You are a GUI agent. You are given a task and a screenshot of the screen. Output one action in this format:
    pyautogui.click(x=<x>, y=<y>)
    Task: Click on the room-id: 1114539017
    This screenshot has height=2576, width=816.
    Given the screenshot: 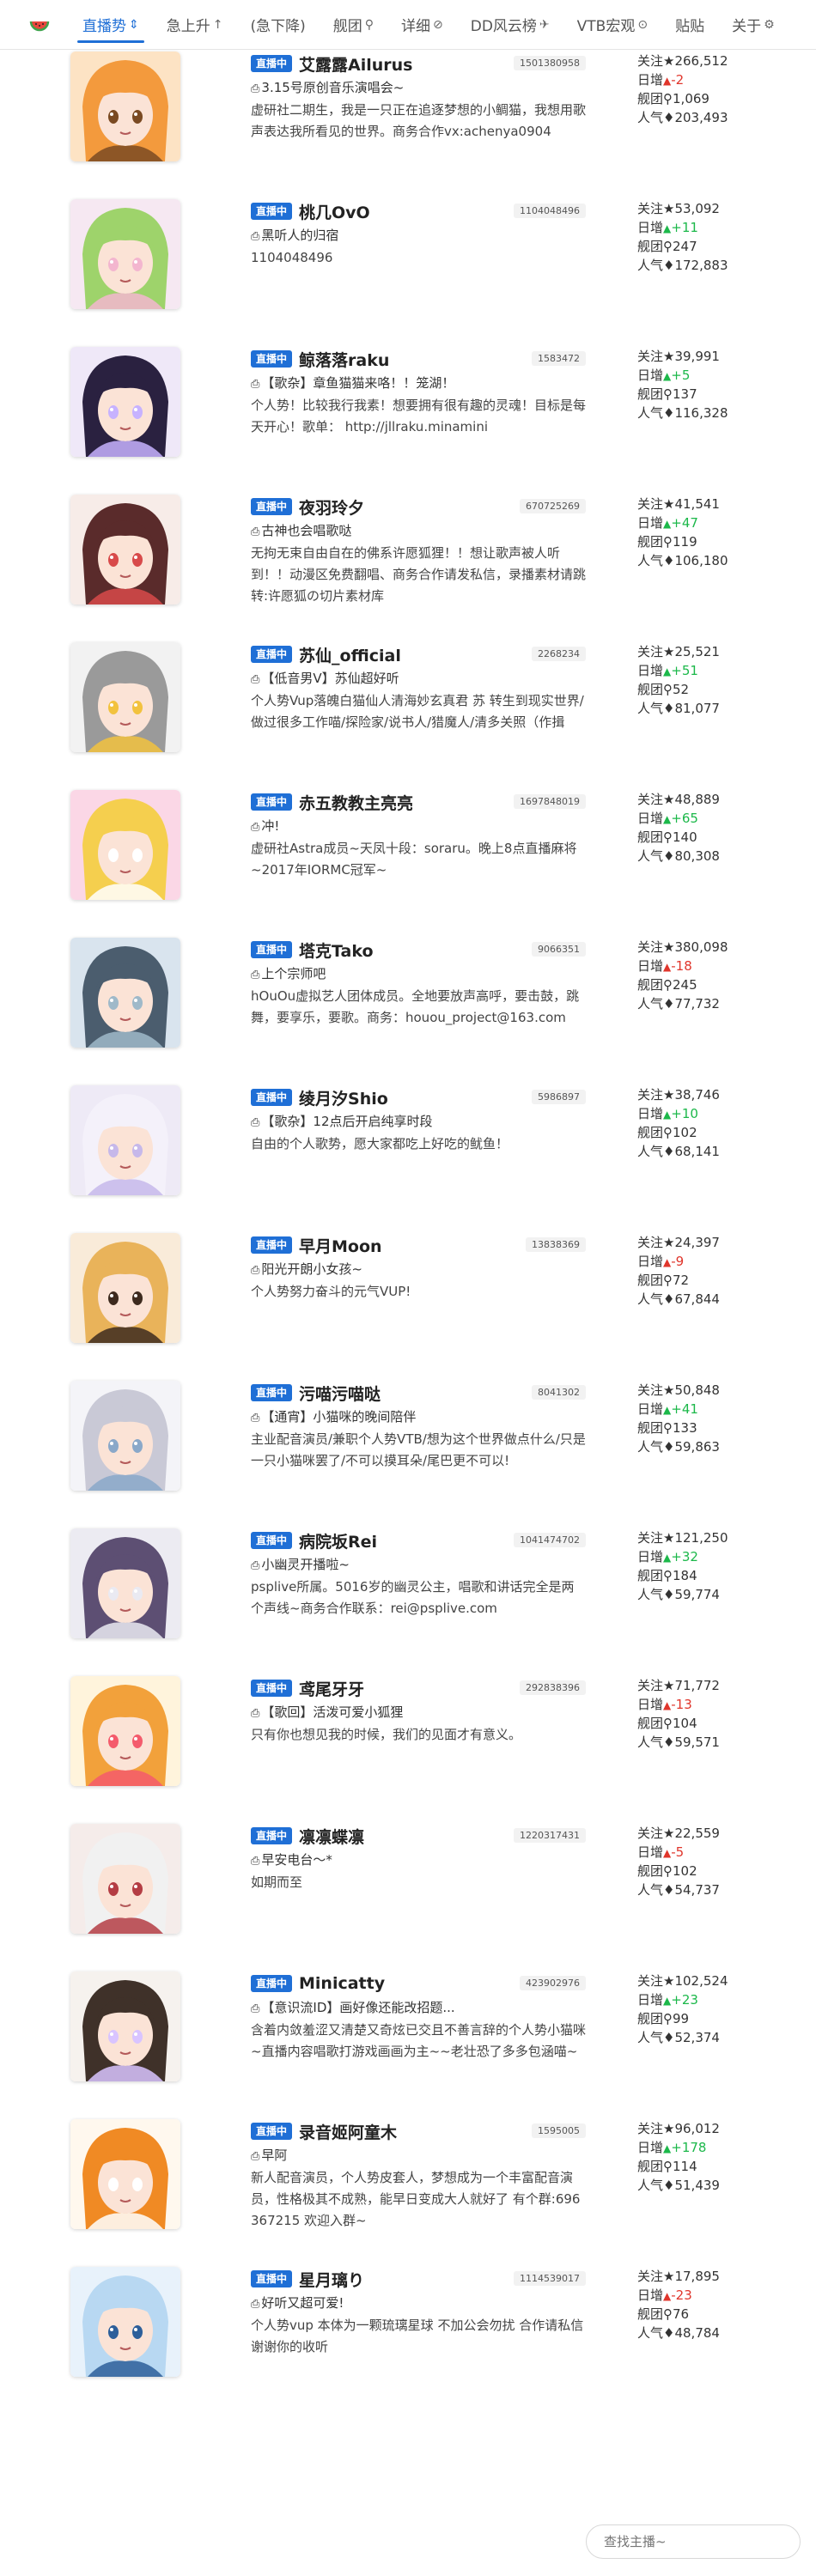 What is the action you would take?
    pyautogui.click(x=550, y=2279)
    